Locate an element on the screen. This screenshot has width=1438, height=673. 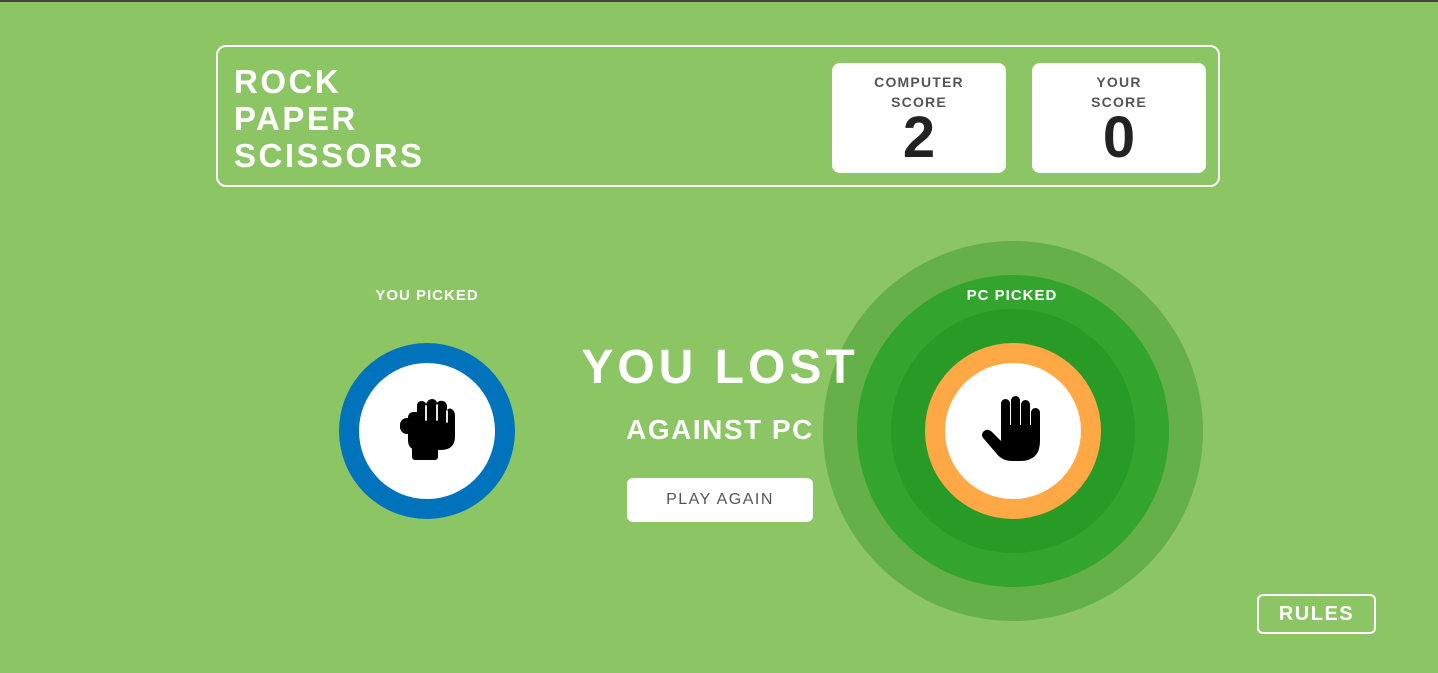
pc-pick-paper-token is located at coordinates (1013, 431).